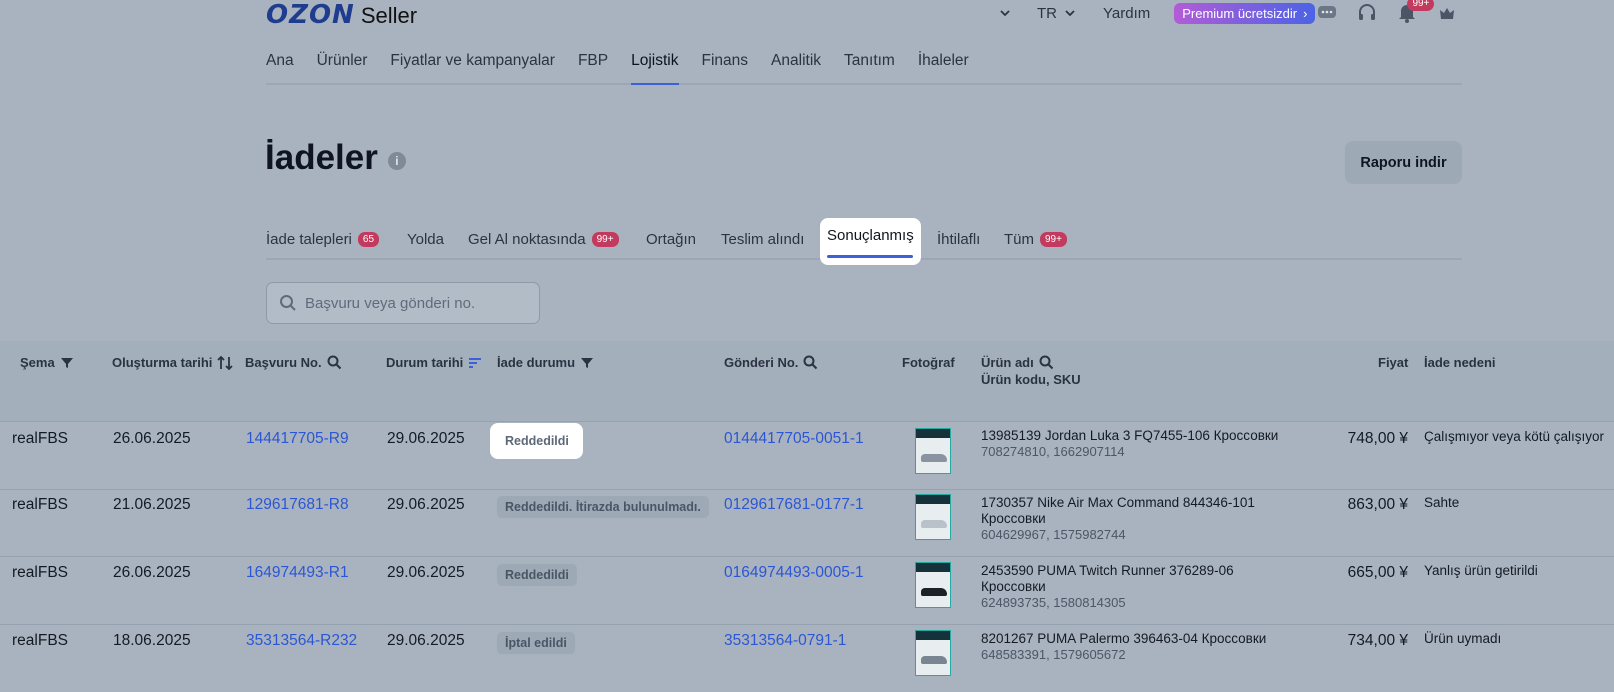 Image resolution: width=1614 pixels, height=692 pixels. Describe the element at coordinates (1126, 13) in the screenshot. I see `help-link: Yardım` at that location.